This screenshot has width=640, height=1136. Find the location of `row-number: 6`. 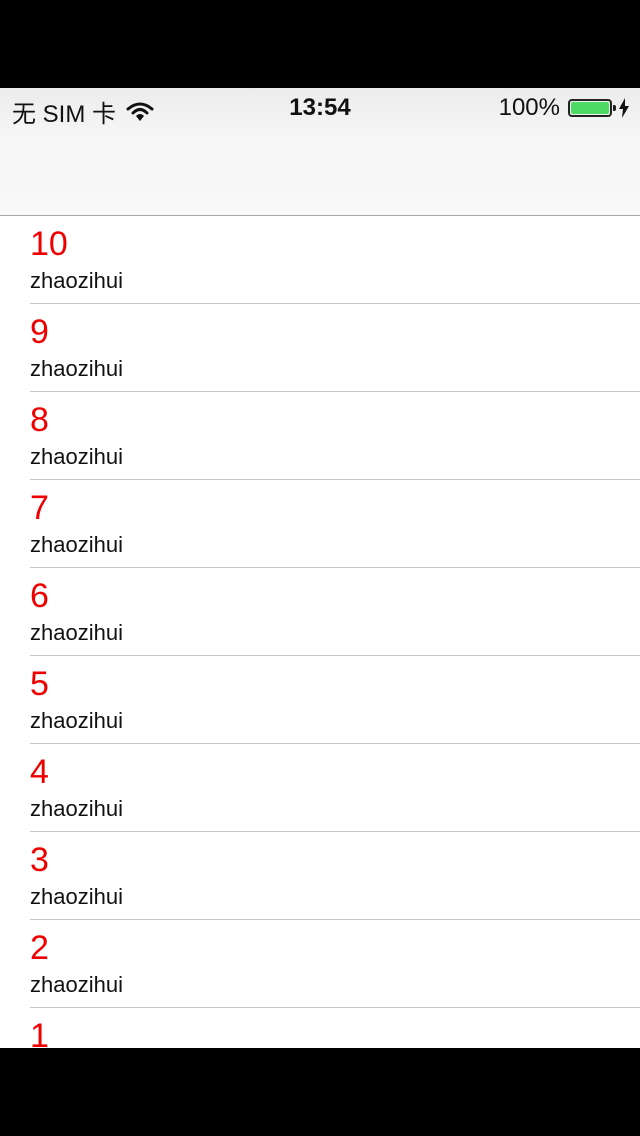

row-number: 6 is located at coordinates (39, 596).